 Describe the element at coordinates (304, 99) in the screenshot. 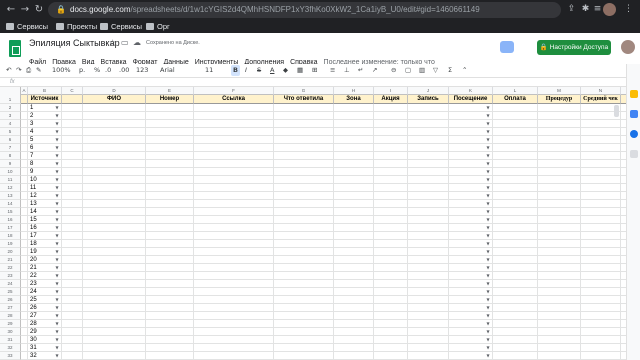

I see `header-cell-g: Что ответила` at that location.